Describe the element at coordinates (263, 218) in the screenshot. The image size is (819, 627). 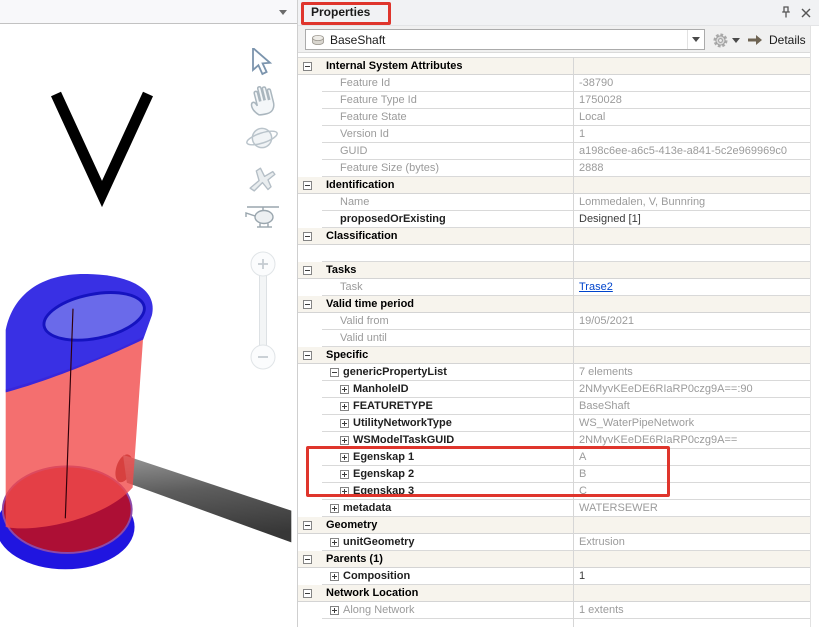
I see `helicopter-icon` at that location.